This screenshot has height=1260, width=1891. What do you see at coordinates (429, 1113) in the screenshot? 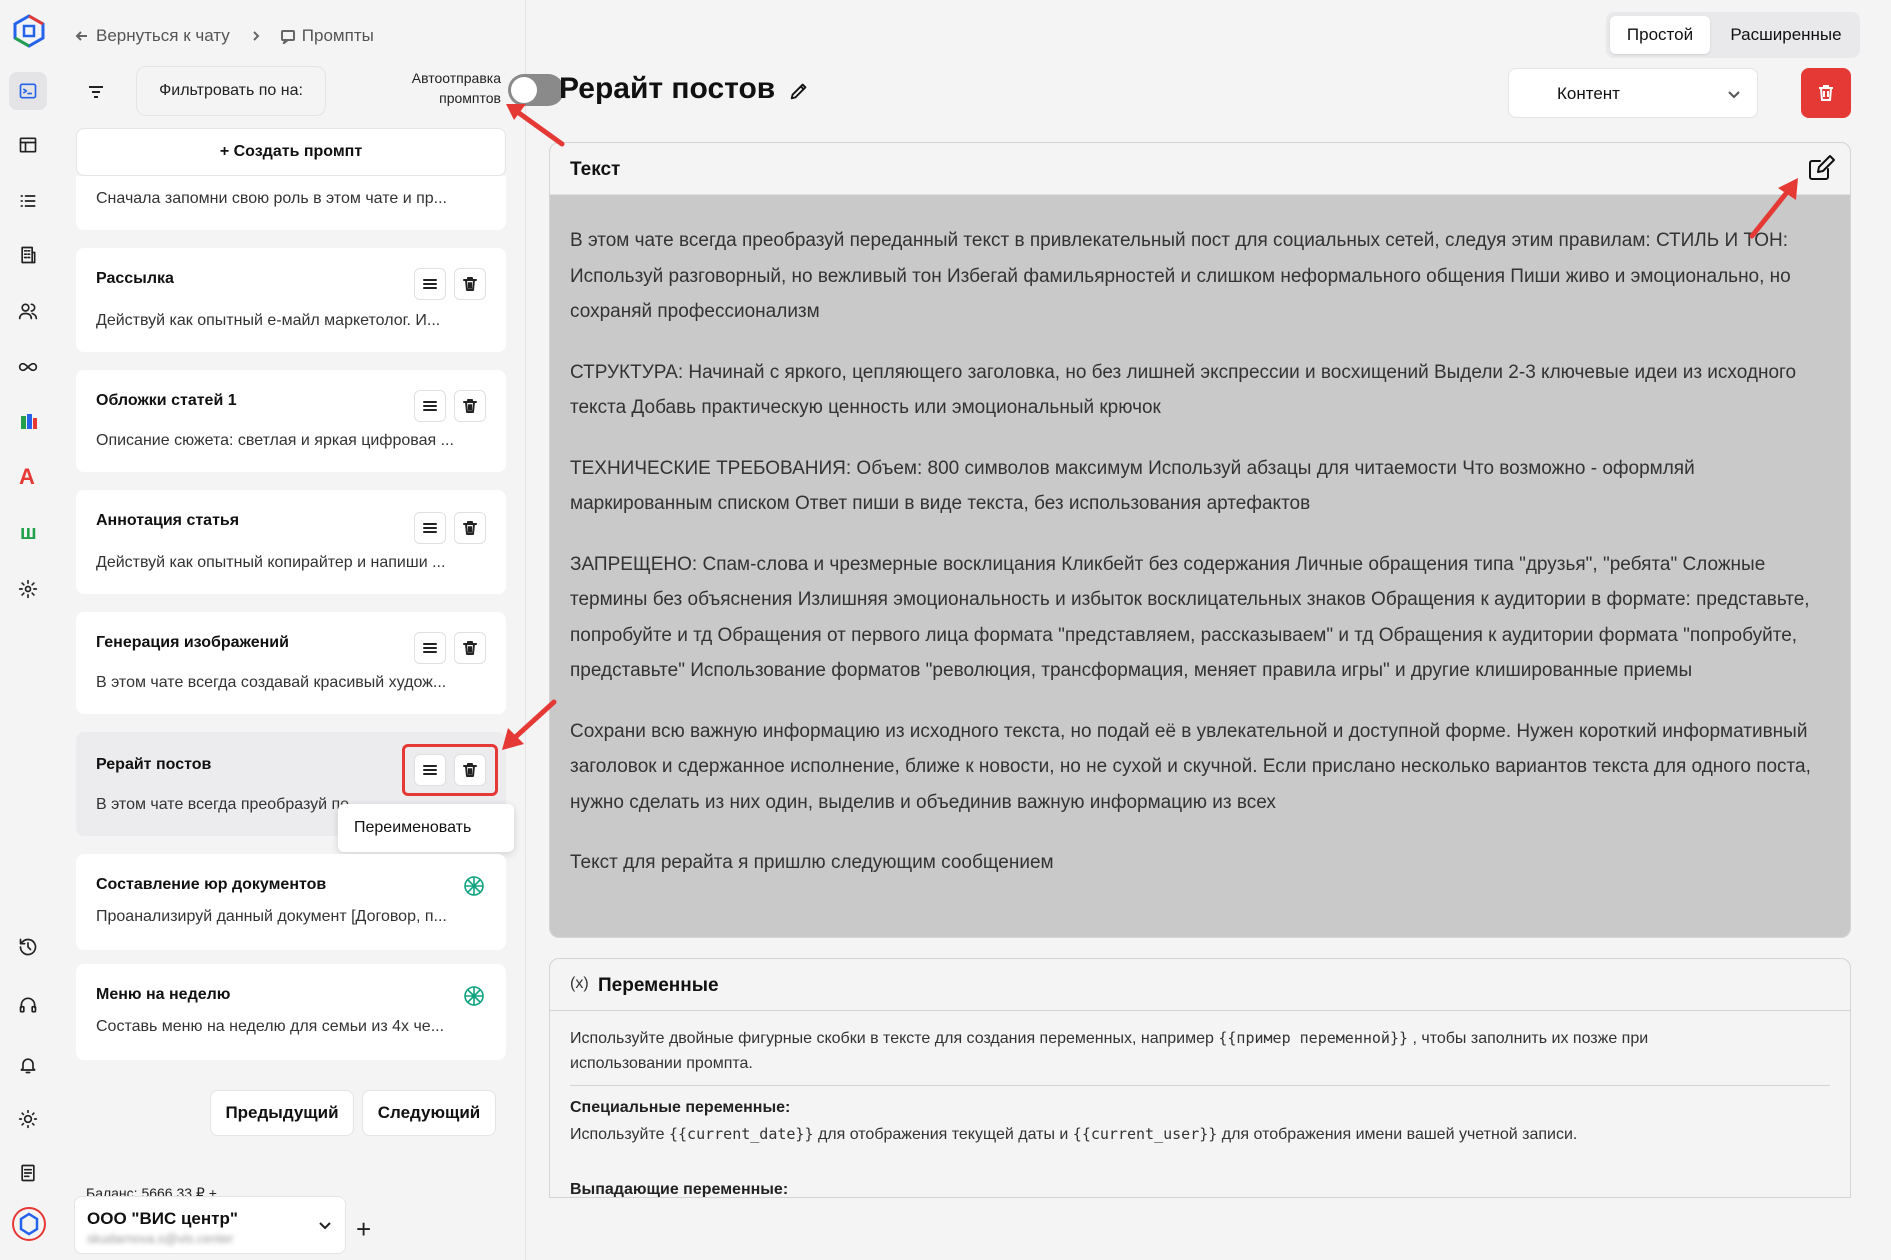
I see `next-button: Следующий` at bounding box center [429, 1113].